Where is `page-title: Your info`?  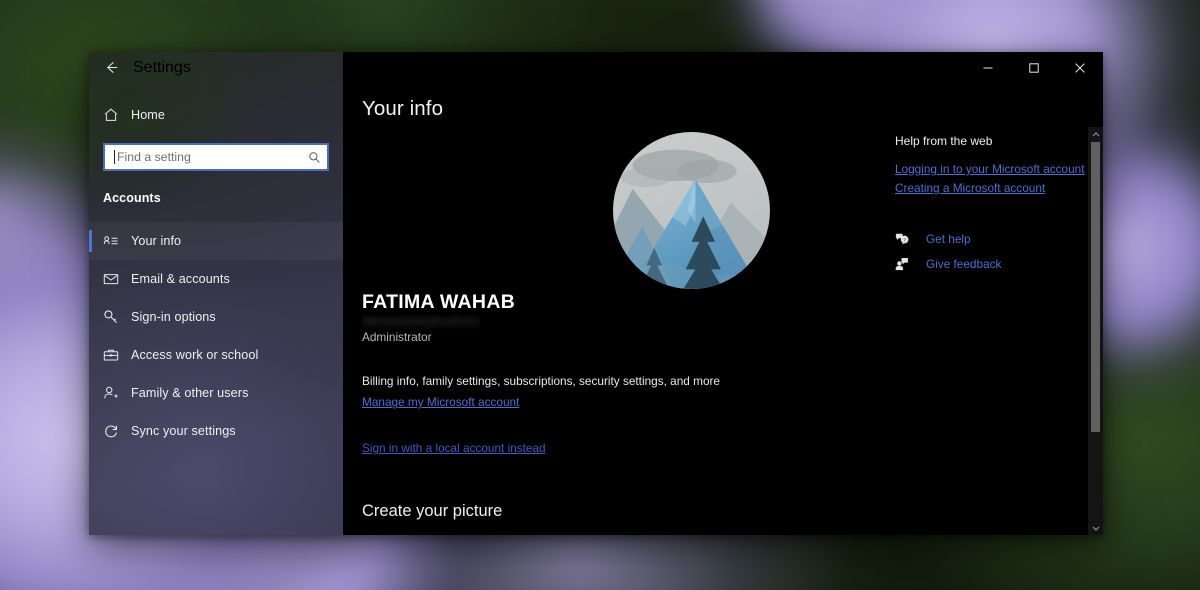 page-title: Your info is located at coordinates (403, 108).